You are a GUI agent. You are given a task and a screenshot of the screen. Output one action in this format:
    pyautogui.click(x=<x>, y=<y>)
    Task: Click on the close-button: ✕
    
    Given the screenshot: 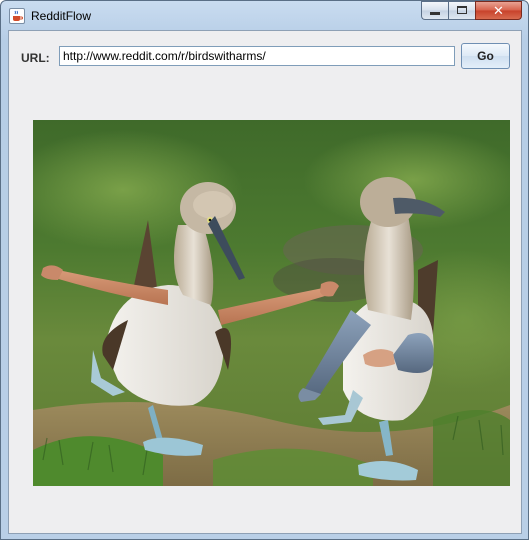 What is the action you would take?
    pyautogui.click(x=498, y=10)
    